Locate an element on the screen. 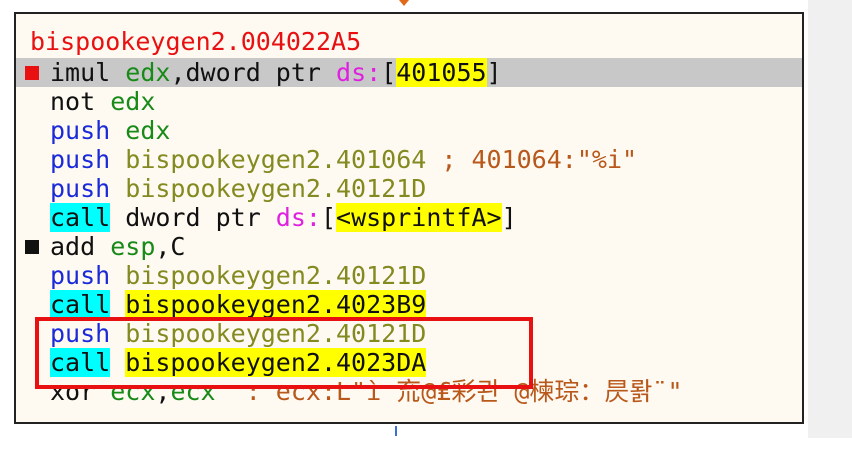  breakpoint-icon is located at coordinates (32, 73).